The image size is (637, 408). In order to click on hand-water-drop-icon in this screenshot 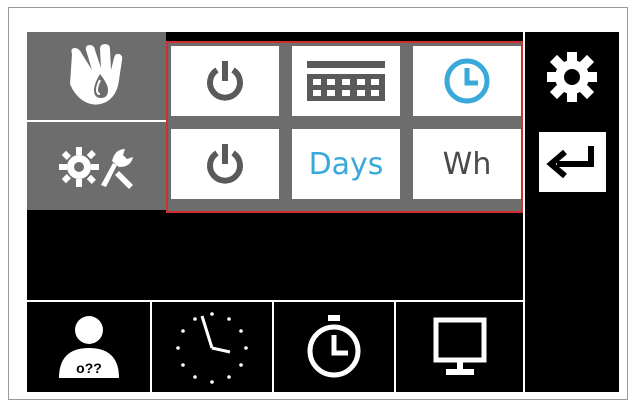, I will do `click(95, 74)`.